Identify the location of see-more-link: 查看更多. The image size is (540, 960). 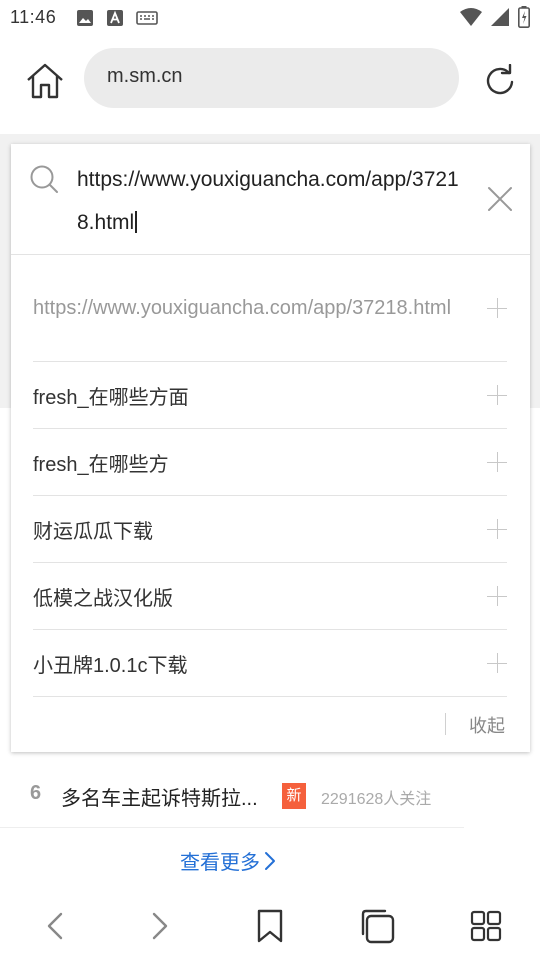
(228, 860).